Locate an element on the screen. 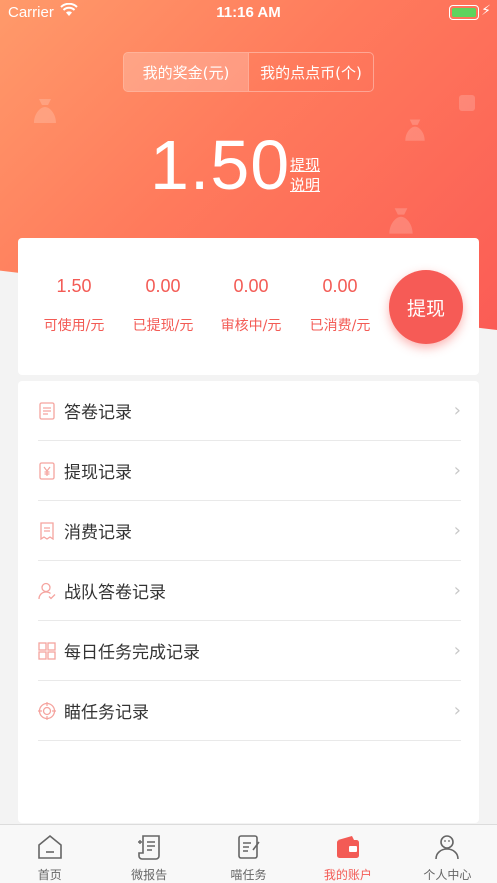 Image resolution: width=497 pixels, height=883 pixels. menu-item-label: 战队答卷记录 is located at coordinates (115, 593).